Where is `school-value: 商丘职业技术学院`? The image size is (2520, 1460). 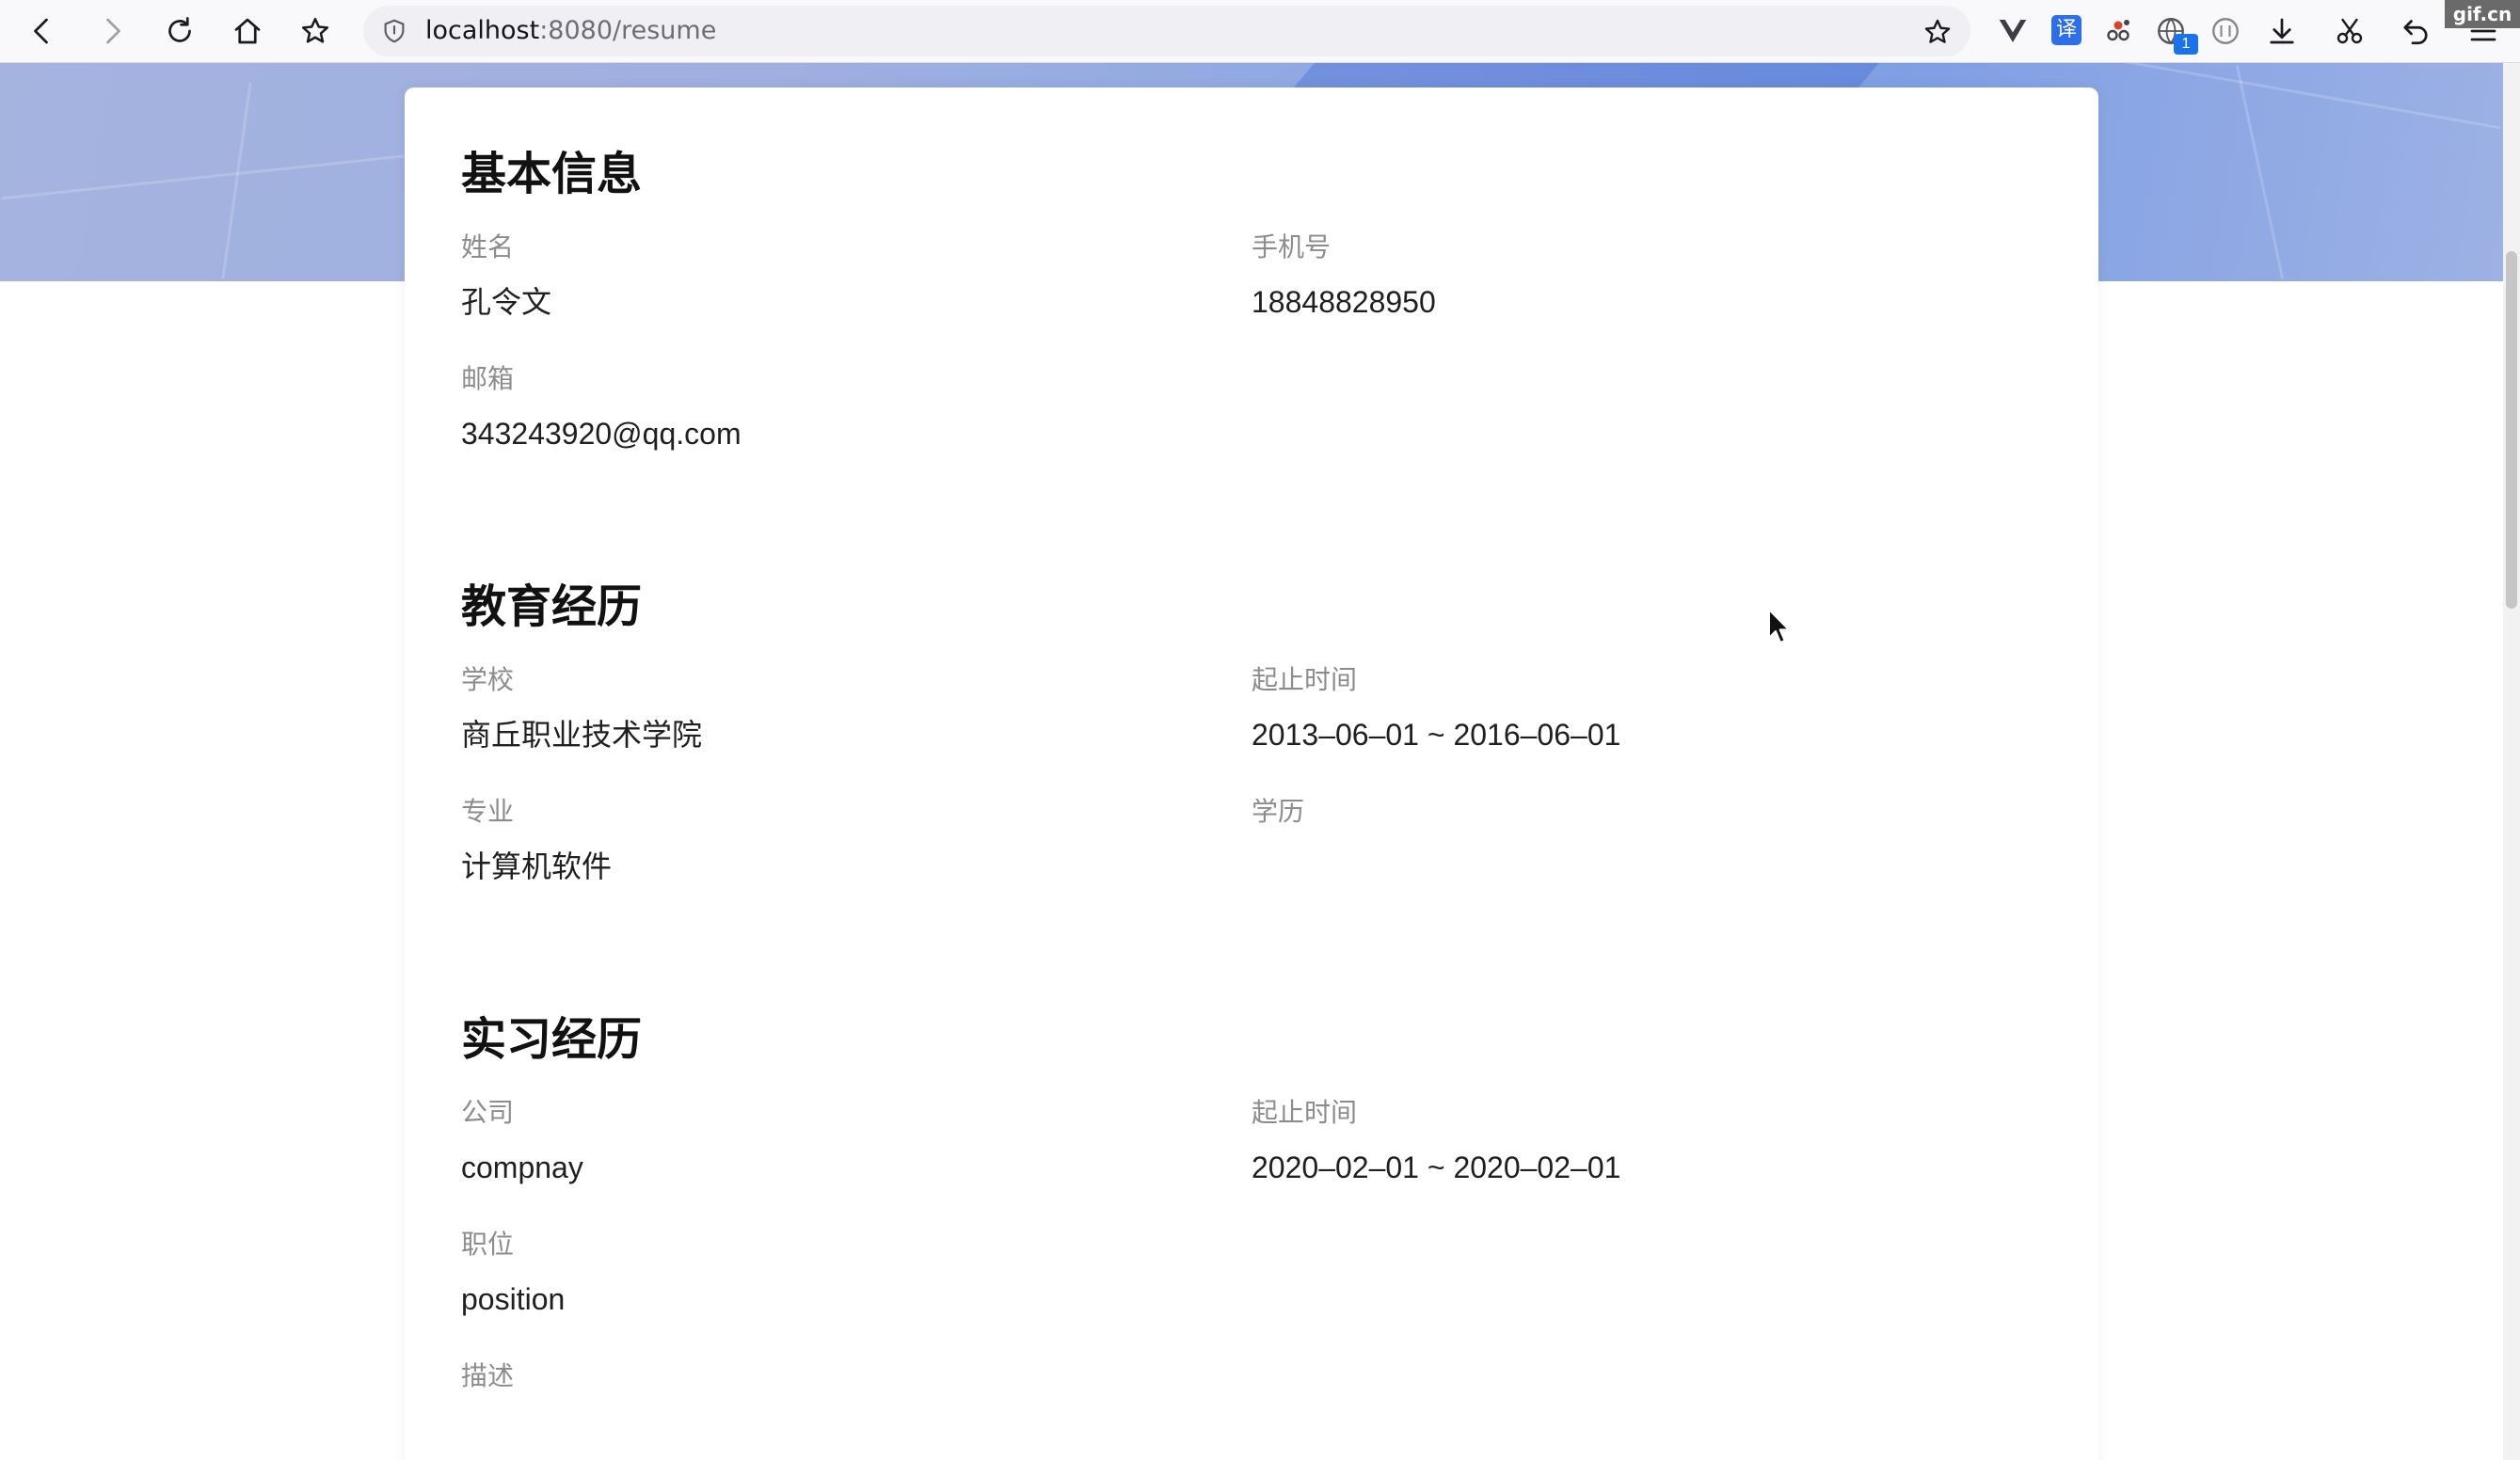 school-value: 商丘职业技术学院 is located at coordinates (582, 735).